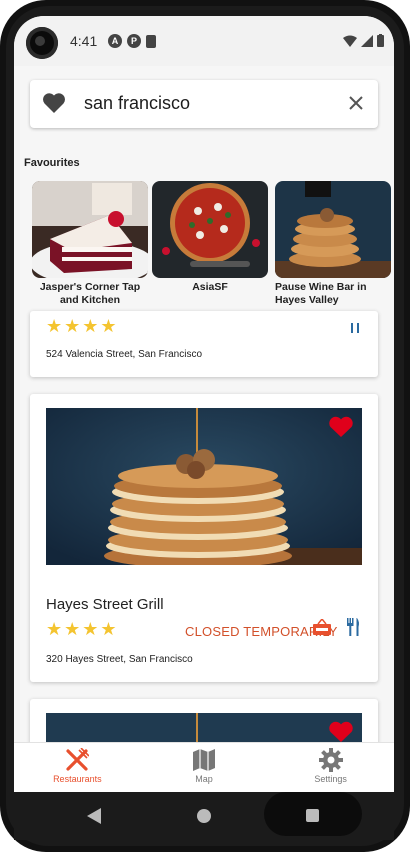 This screenshot has width=410, height=852. I want to click on notification-p-icon: P, so click(134, 41).